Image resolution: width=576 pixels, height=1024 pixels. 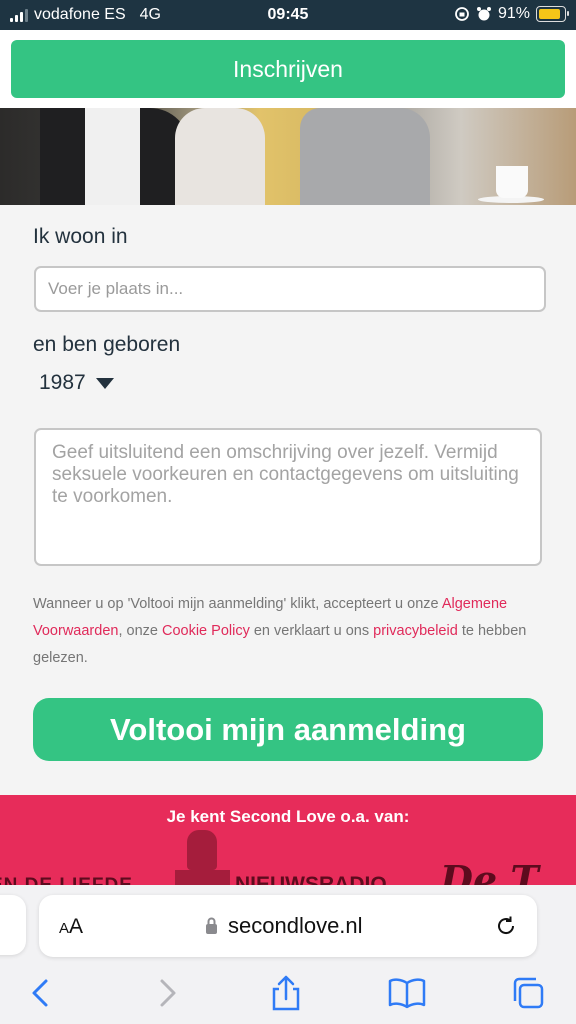 What do you see at coordinates (206, 631) in the screenshot?
I see `cookie-policy-link: Cookie Policy` at bounding box center [206, 631].